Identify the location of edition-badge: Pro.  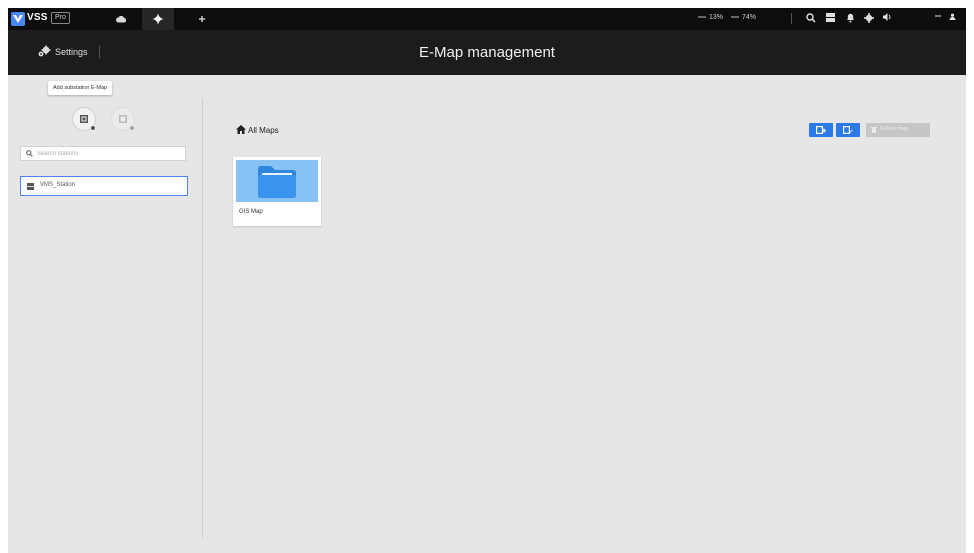
(60, 18).